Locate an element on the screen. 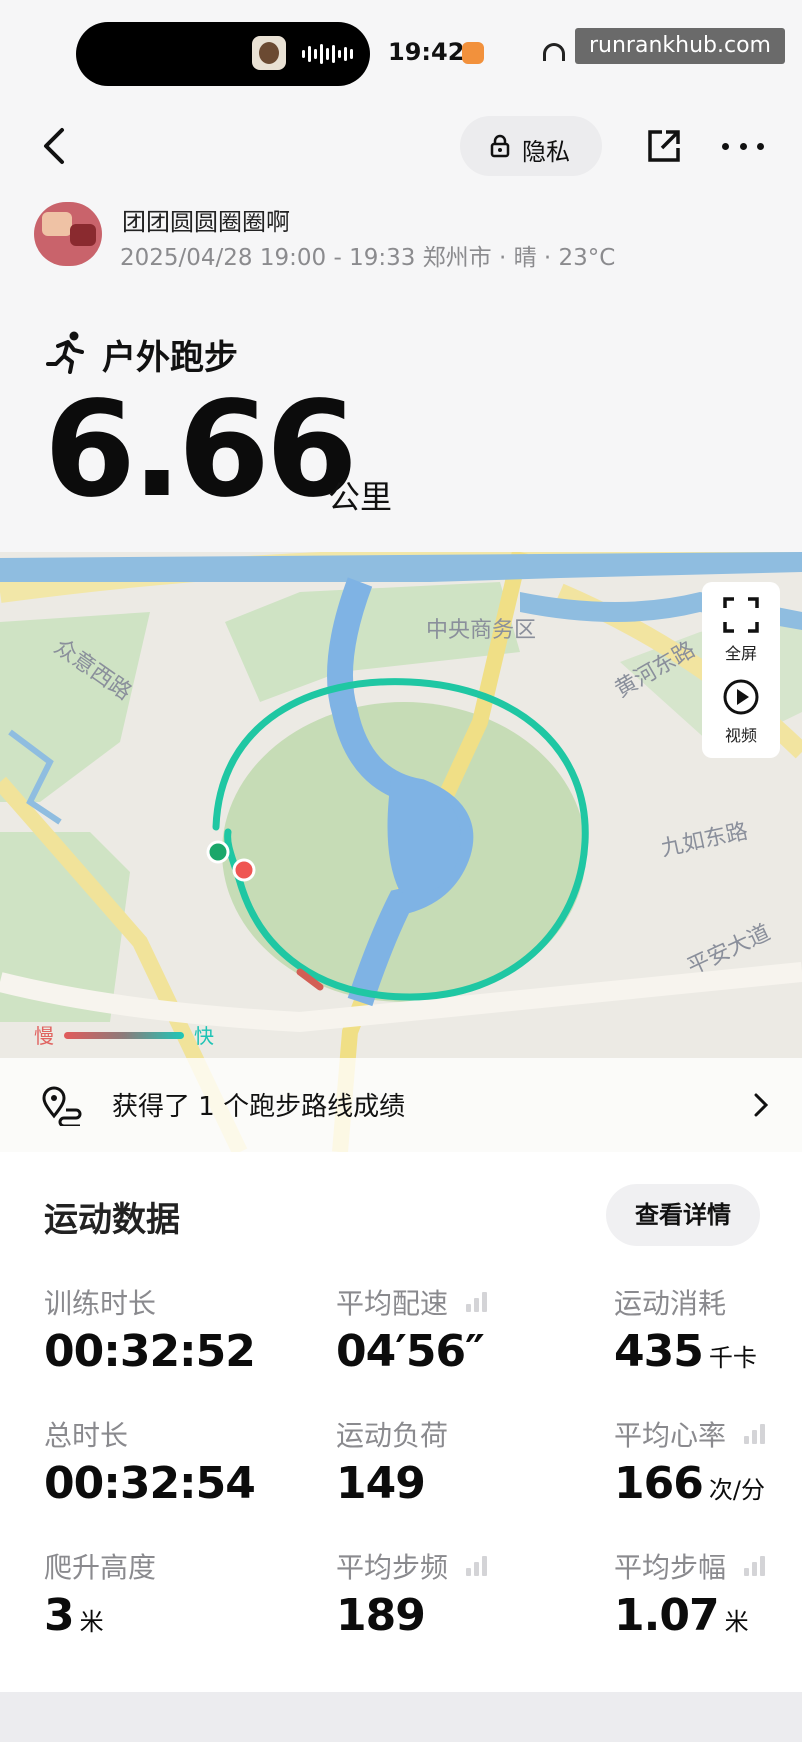  status-time: 19:42 is located at coordinates (426, 52).